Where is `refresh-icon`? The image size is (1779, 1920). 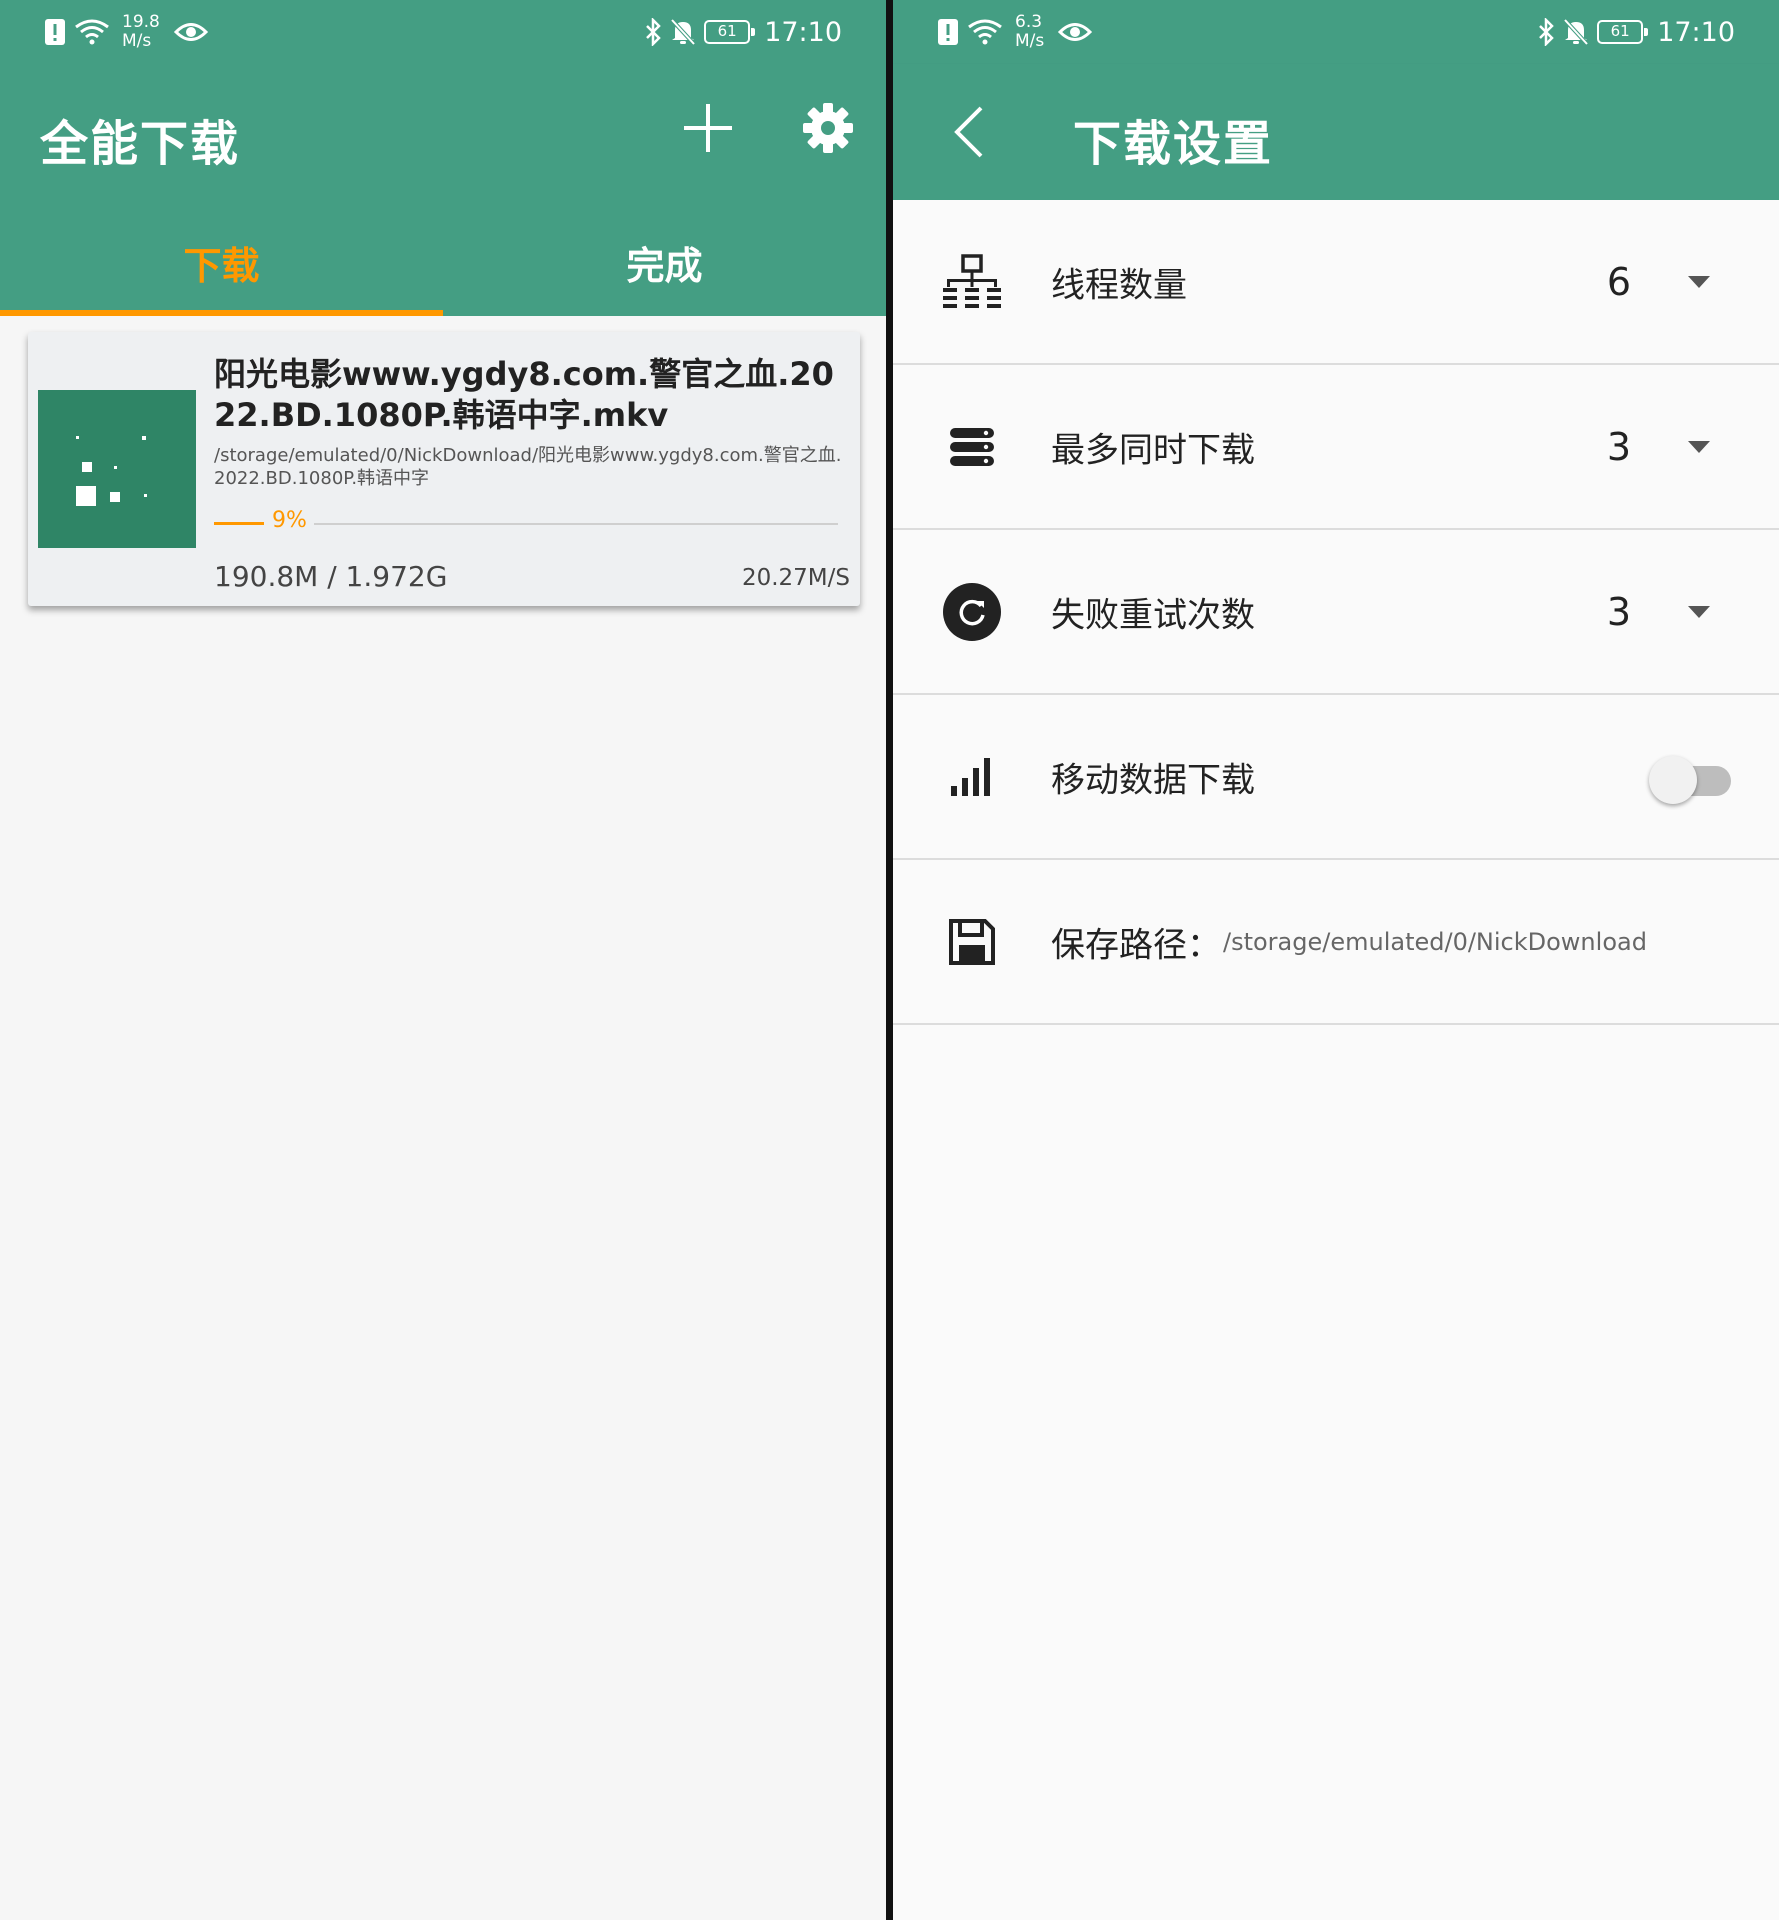 refresh-icon is located at coordinates (972, 612).